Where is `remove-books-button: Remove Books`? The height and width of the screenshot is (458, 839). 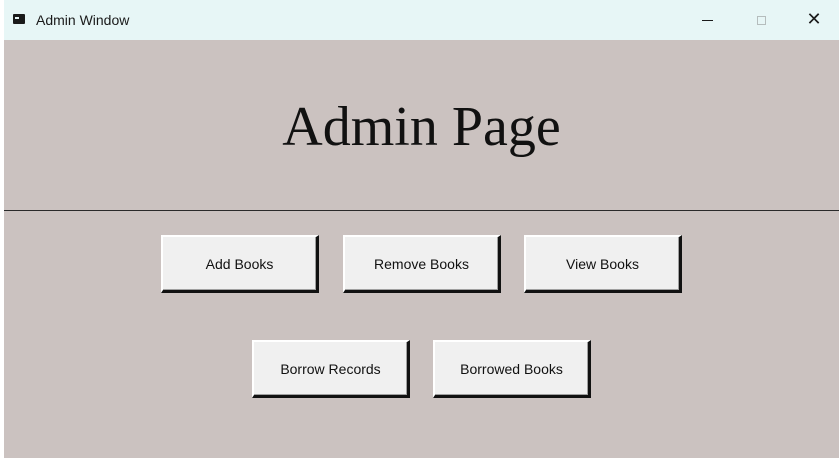
remove-books-button: Remove Books is located at coordinates (422, 264).